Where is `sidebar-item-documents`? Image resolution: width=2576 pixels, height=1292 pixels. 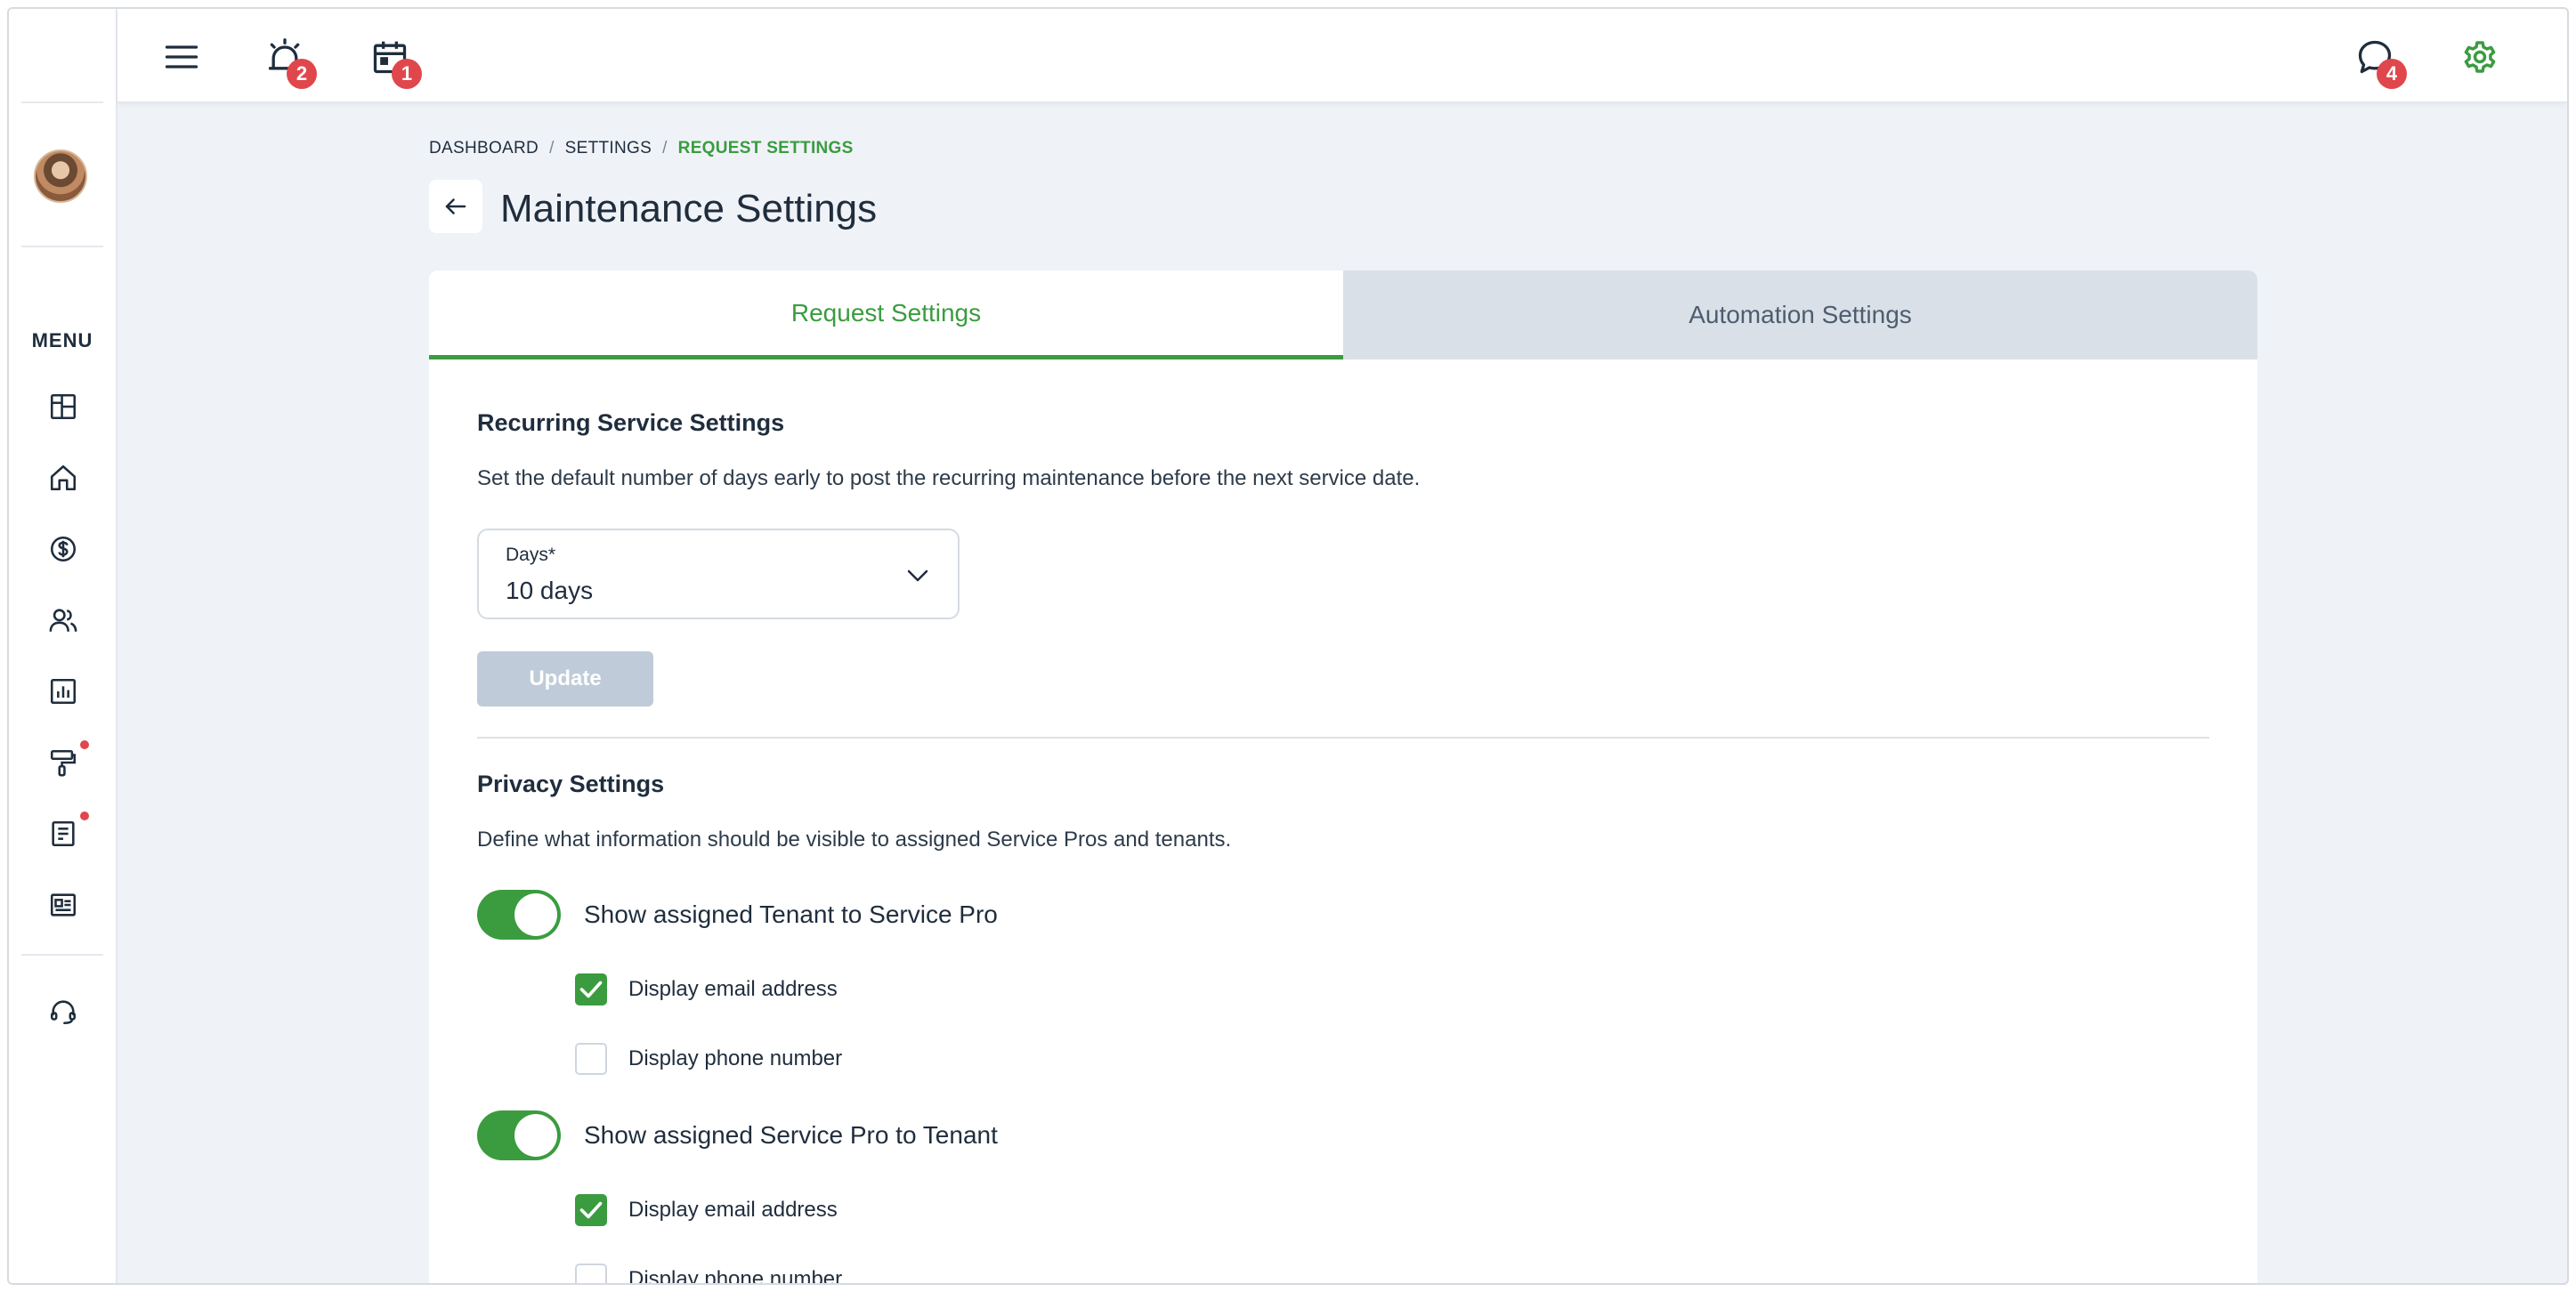 sidebar-item-documents is located at coordinates (63, 834).